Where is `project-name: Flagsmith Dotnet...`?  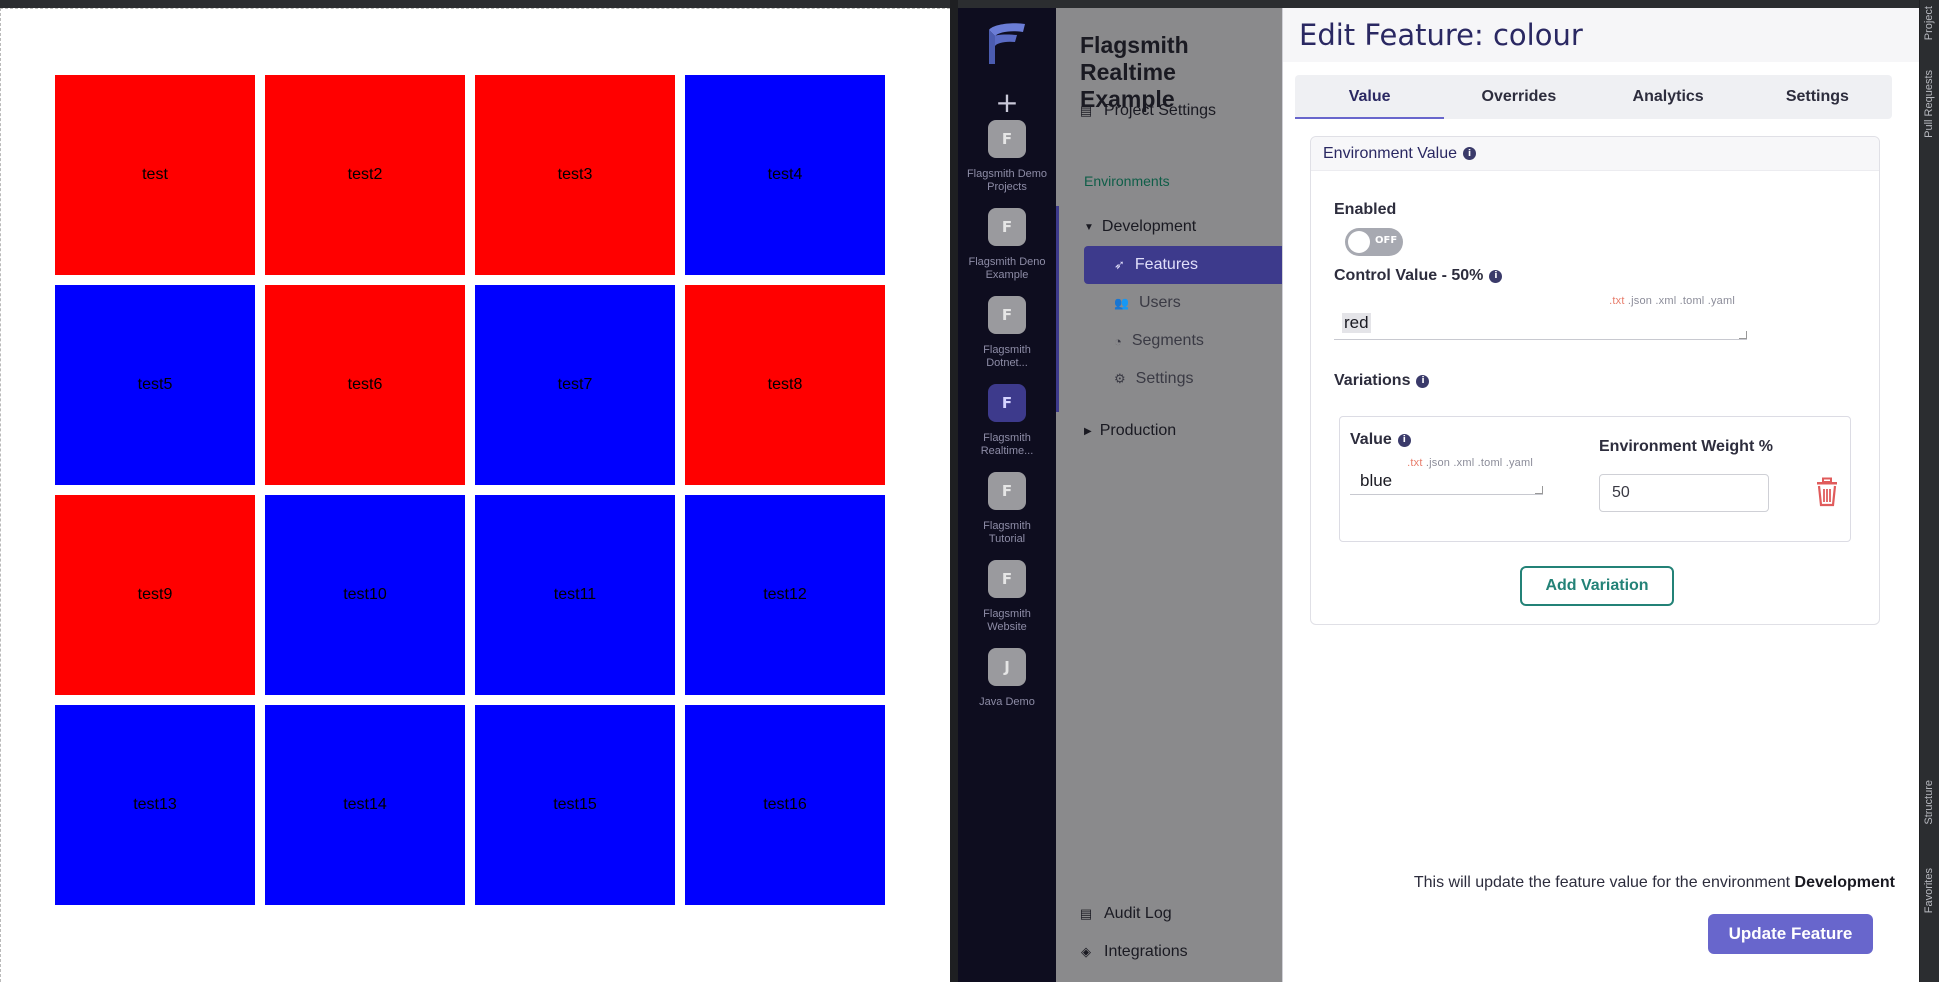 project-name: Flagsmith Dotnet... is located at coordinates (1007, 356).